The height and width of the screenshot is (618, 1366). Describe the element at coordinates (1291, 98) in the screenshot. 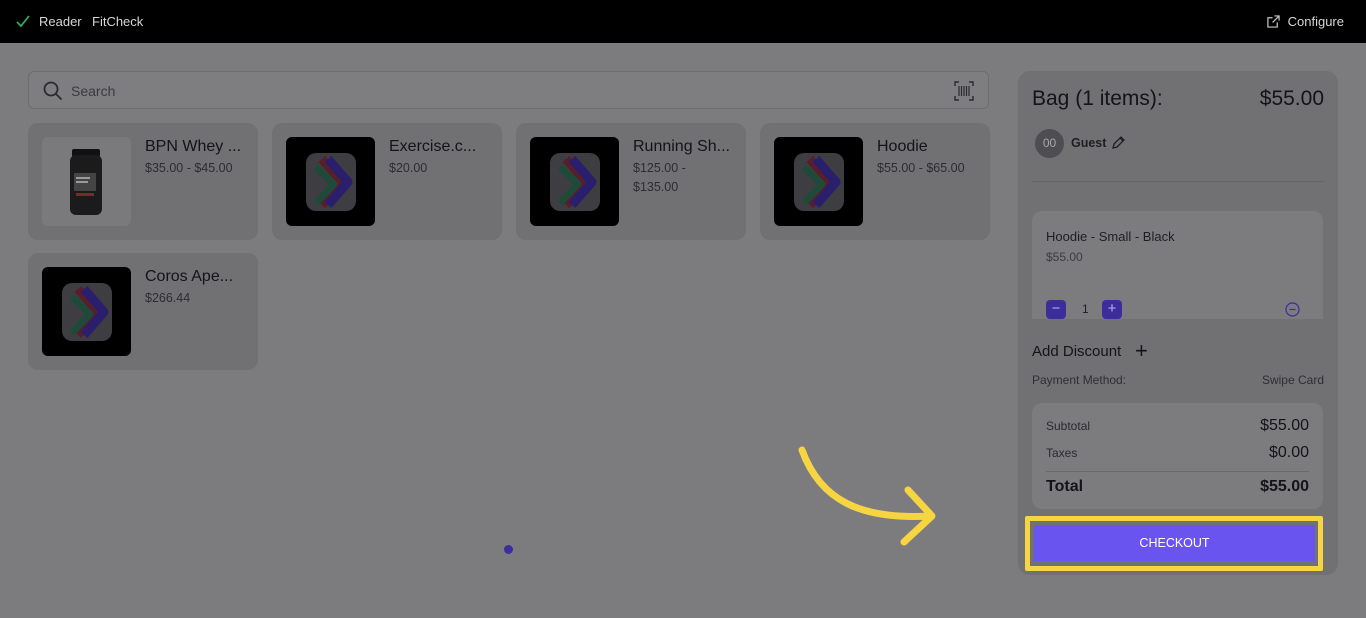

I see `bag-total: $55.00` at that location.